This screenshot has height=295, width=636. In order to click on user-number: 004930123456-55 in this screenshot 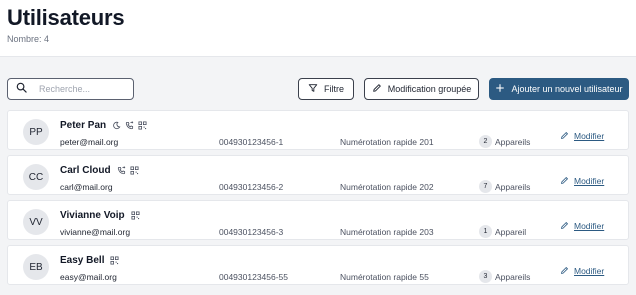, I will do `click(254, 277)`.